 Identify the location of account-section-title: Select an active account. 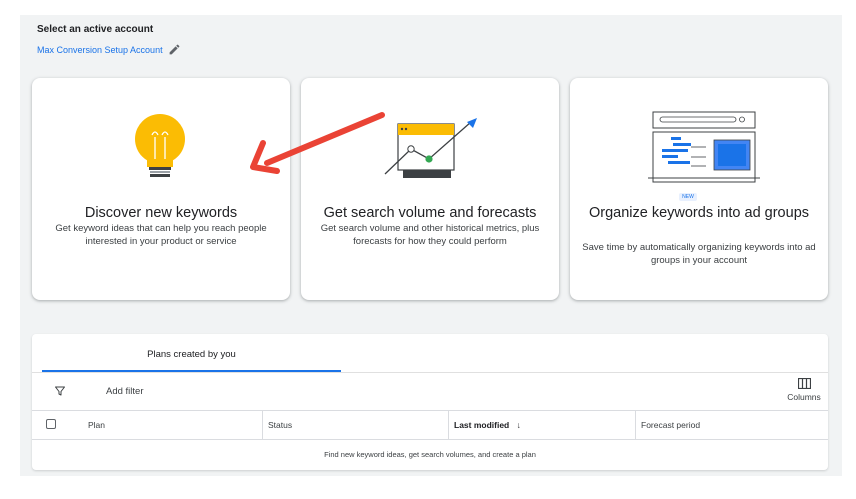
(95, 29).